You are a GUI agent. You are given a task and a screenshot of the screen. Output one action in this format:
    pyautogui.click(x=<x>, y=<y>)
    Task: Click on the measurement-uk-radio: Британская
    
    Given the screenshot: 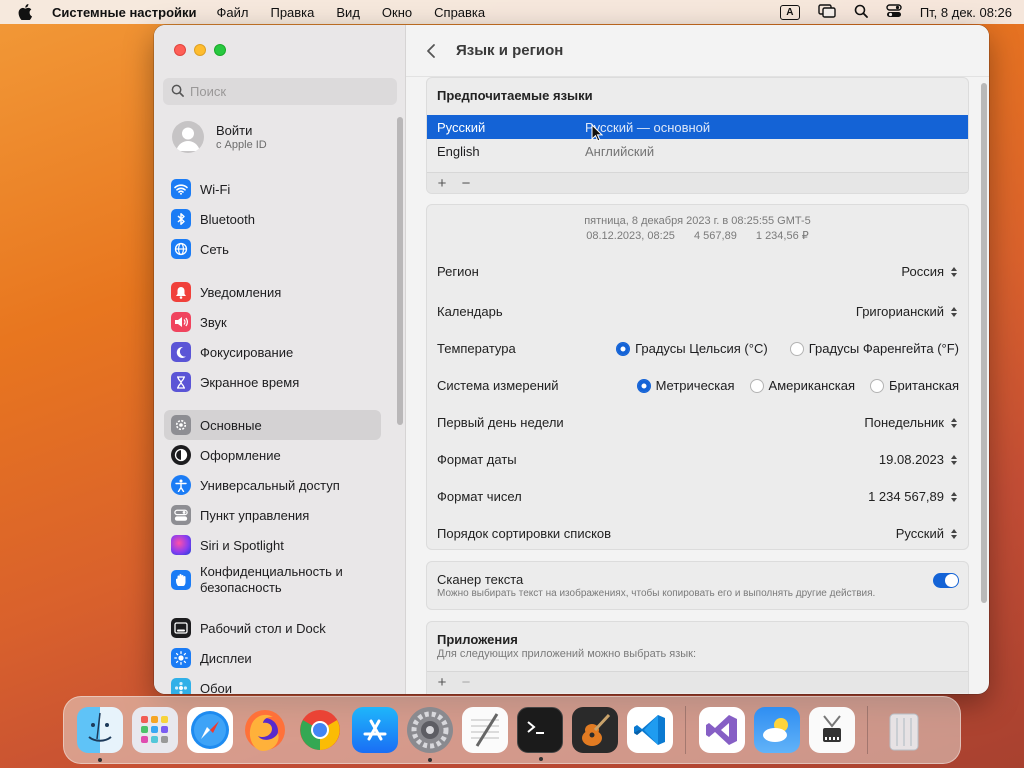 What is the action you would take?
    pyautogui.click(x=914, y=385)
    